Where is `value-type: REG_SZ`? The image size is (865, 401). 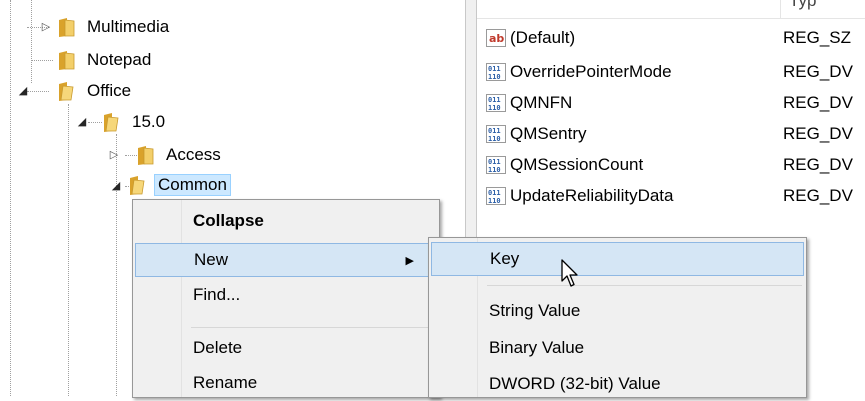 value-type: REG_SZ is located at coordinates (817, 37).